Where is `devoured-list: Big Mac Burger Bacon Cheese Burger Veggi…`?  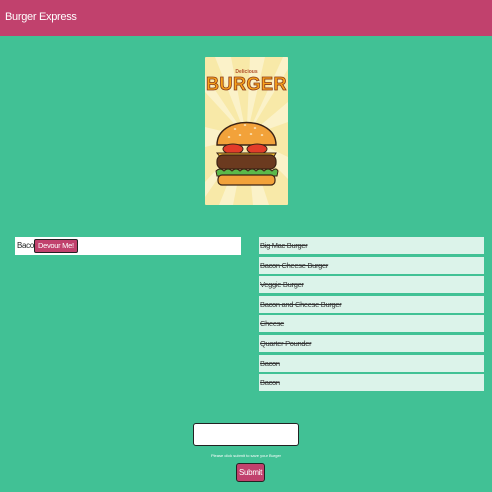 devoured-list: Big Mac Burger Bacon Cheese Burger Veggi… is located at coordinates (371, 315).